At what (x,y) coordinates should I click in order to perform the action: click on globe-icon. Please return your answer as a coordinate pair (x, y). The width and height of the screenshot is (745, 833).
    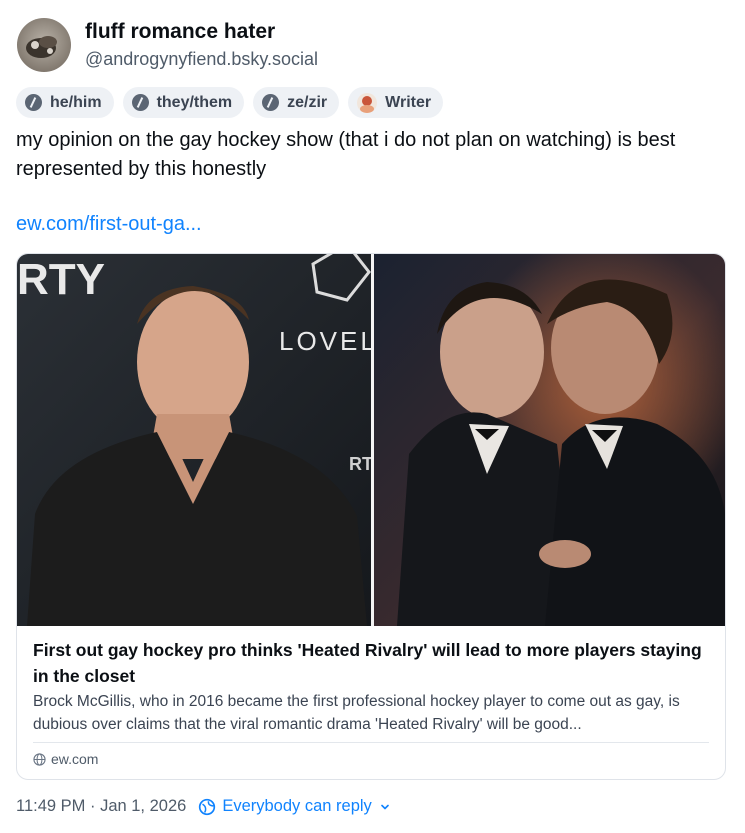
    Looking at the image, I should click on (39, 759).